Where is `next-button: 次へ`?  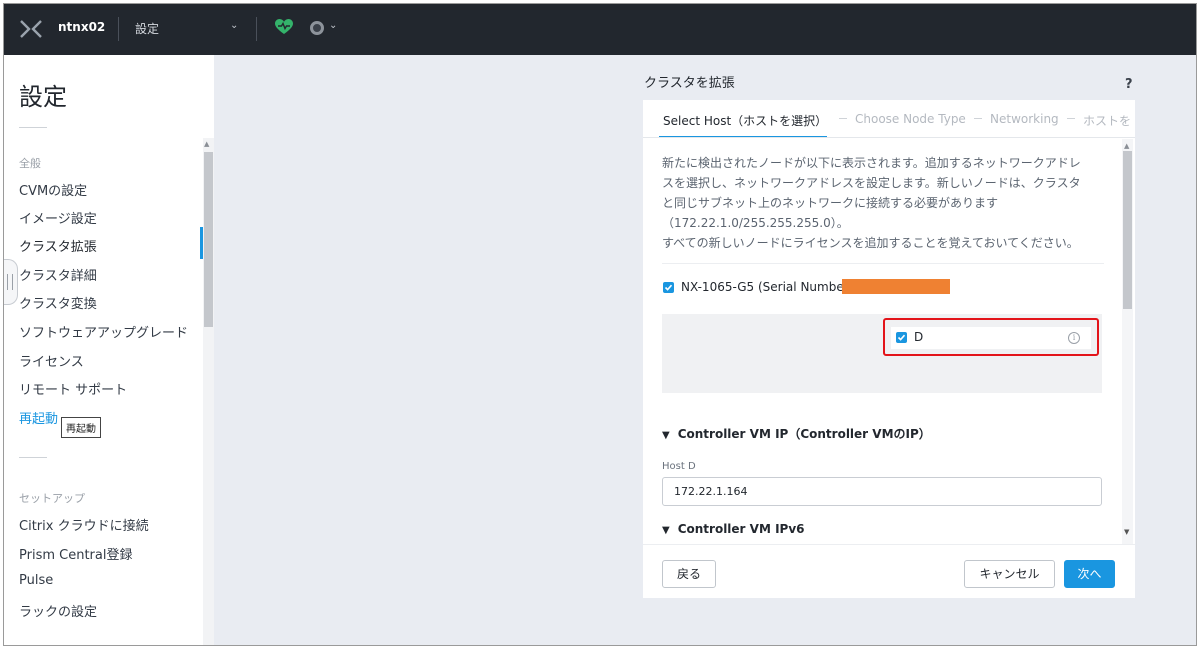
next-button: 次へ is located at coordinates (1089, 574).